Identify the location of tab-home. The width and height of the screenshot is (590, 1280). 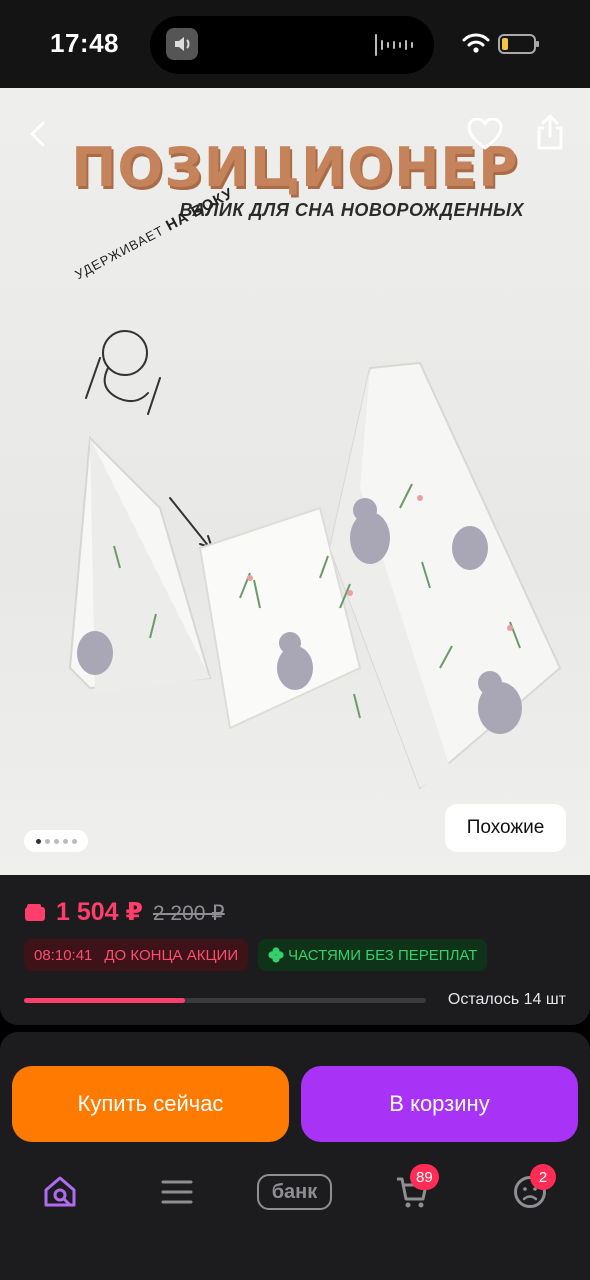
(60, 1192).